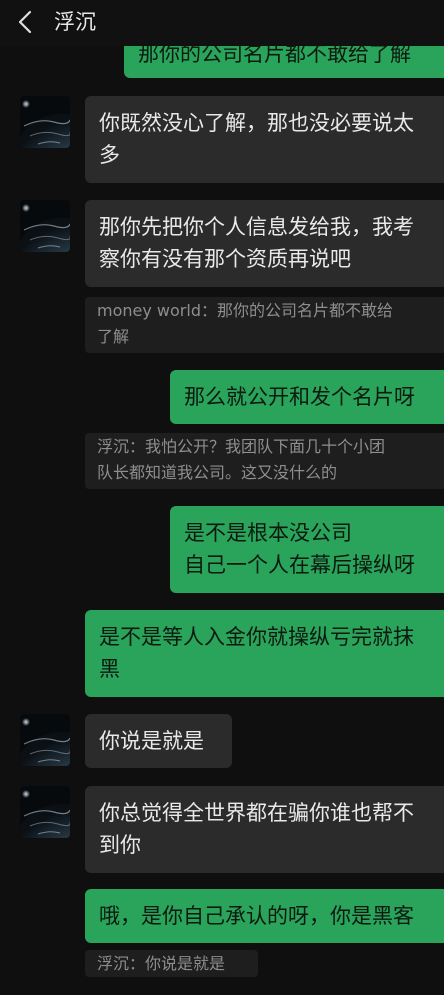  Describe the element at coordinates (264, 325) in the screenshot. I see `quoted-reply: money world：那你的公司名片都不敢给 了解` at that location.